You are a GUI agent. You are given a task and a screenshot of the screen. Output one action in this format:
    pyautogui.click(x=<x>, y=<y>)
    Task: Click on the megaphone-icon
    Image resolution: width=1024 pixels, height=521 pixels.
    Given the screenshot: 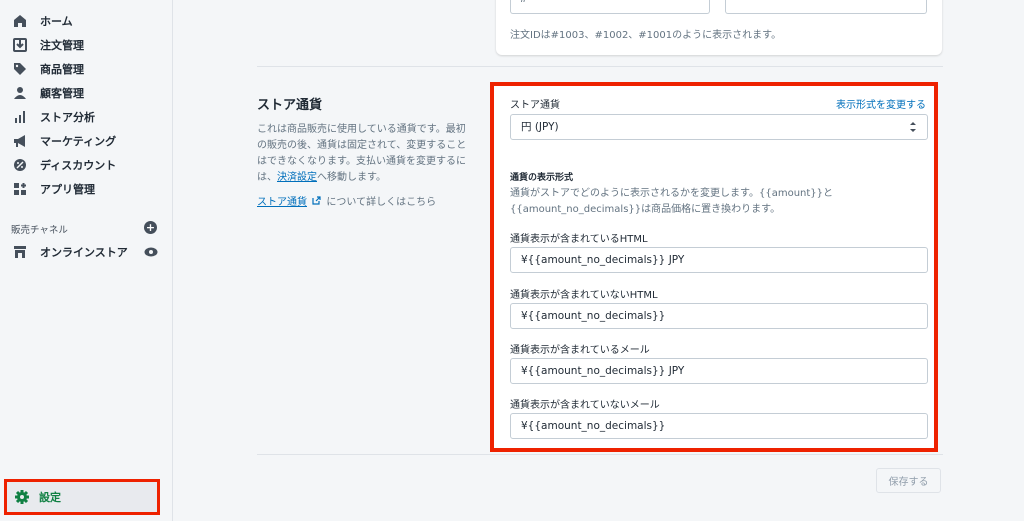 What is the action you would take?
    pyautogui.click(x=20, y=141)
    